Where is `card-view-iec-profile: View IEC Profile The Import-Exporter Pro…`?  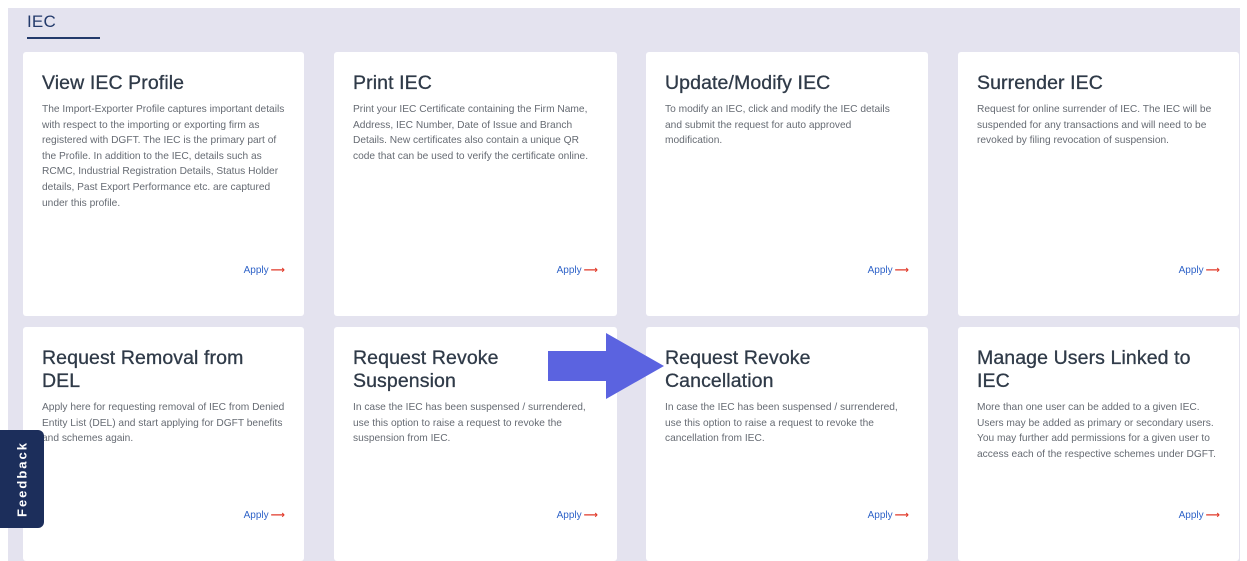 card-view-iec-profile: View IEC Profile The Import-Exporter Pro… is located at coordinates (163, 184).